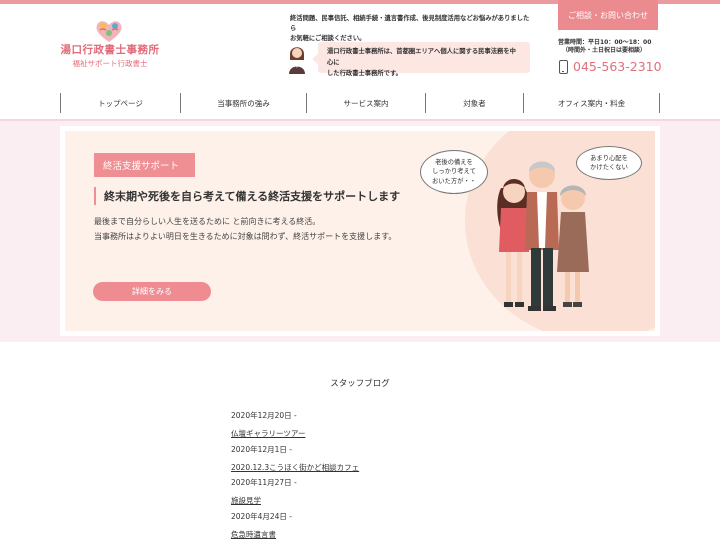 The height and width of the screenshot is (540, 720). What do you see at coordinates (295, 467) in the screenshot?
I see `blog-link: 2020.12.3こうほく街かど相談カフェ` at bounding box center [295, 467].